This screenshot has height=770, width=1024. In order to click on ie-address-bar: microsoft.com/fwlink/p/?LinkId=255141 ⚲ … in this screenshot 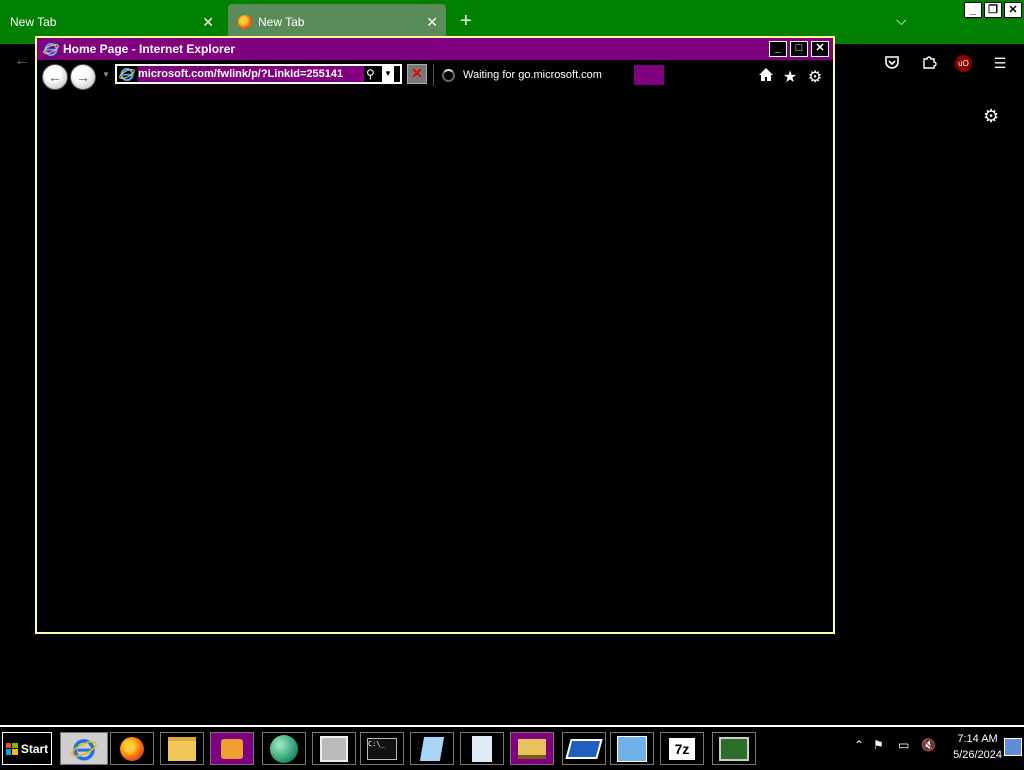, I will do `click(258, 74)`.